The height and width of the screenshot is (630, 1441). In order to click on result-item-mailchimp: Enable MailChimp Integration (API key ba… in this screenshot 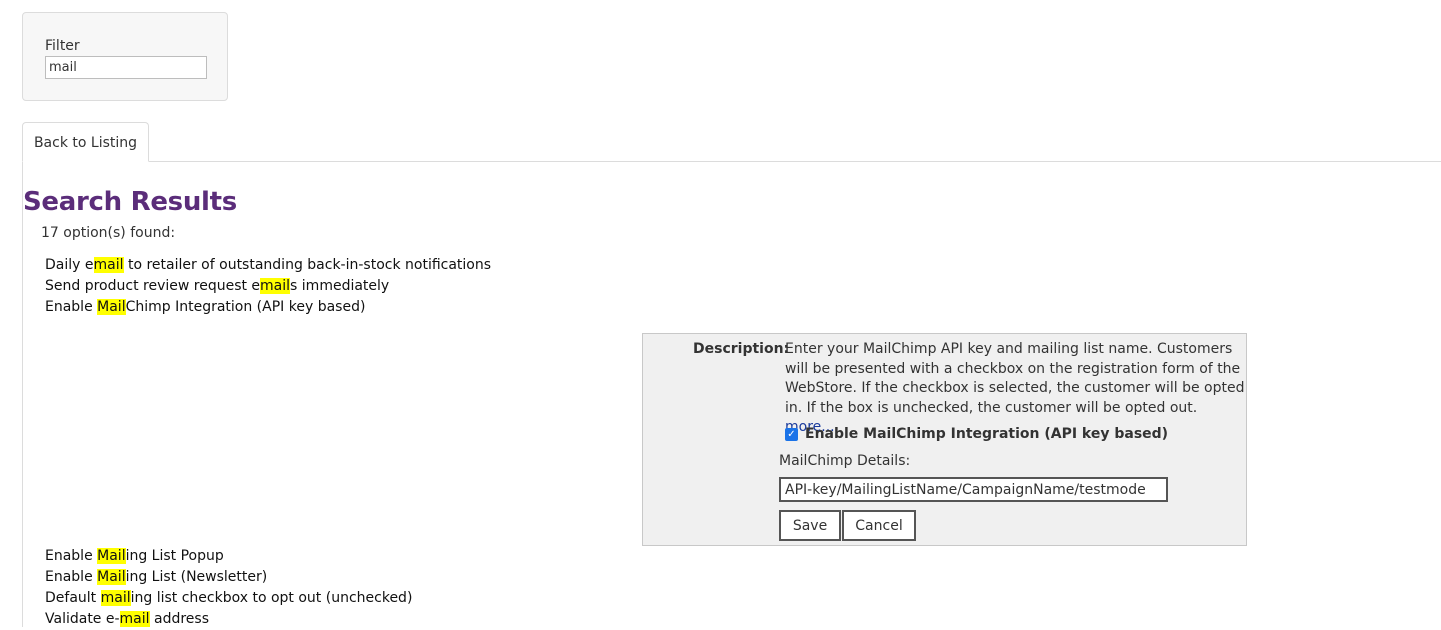, I will do `click(268, 307)`.